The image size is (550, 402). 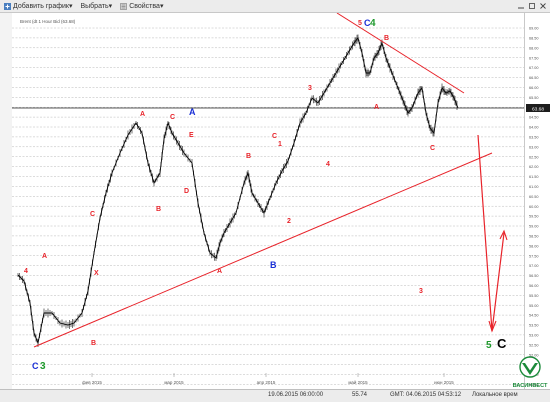 What do you see at coordinates (534, 29) in the screenshot?
I see `price-axis-label: 69.00` at bounding box center [534, 29].